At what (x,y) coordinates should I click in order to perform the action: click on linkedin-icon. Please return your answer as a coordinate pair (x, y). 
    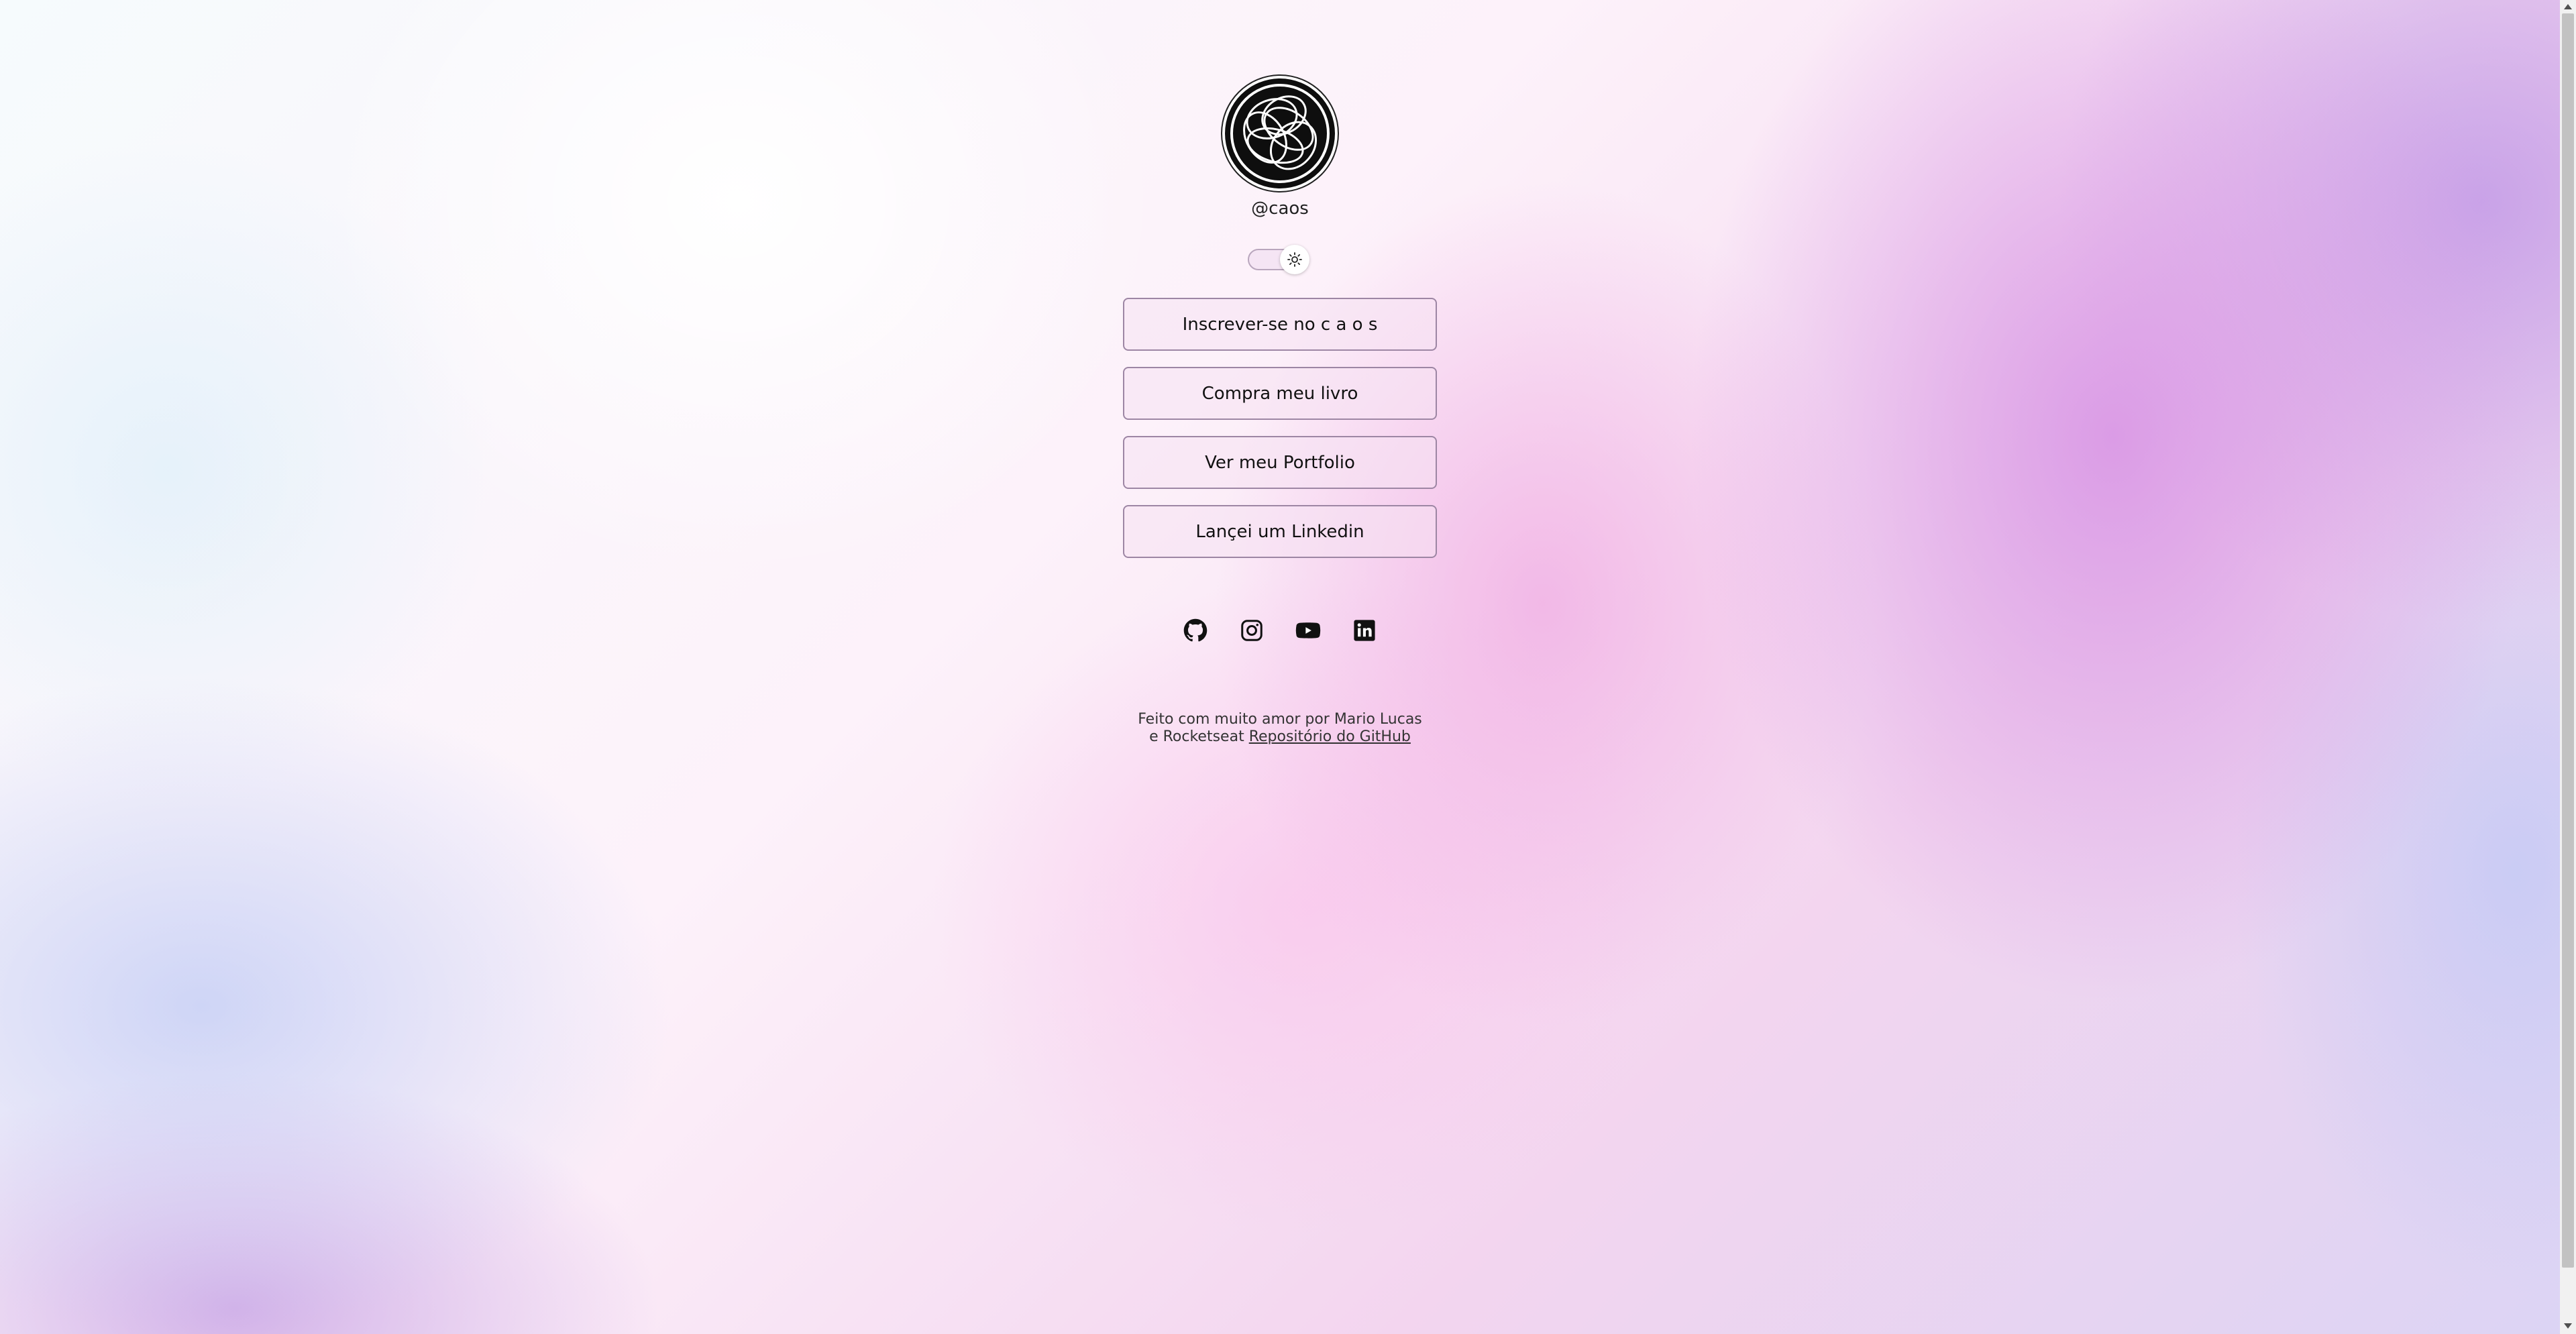
    Looking at the image, I should click on (1364, 630).